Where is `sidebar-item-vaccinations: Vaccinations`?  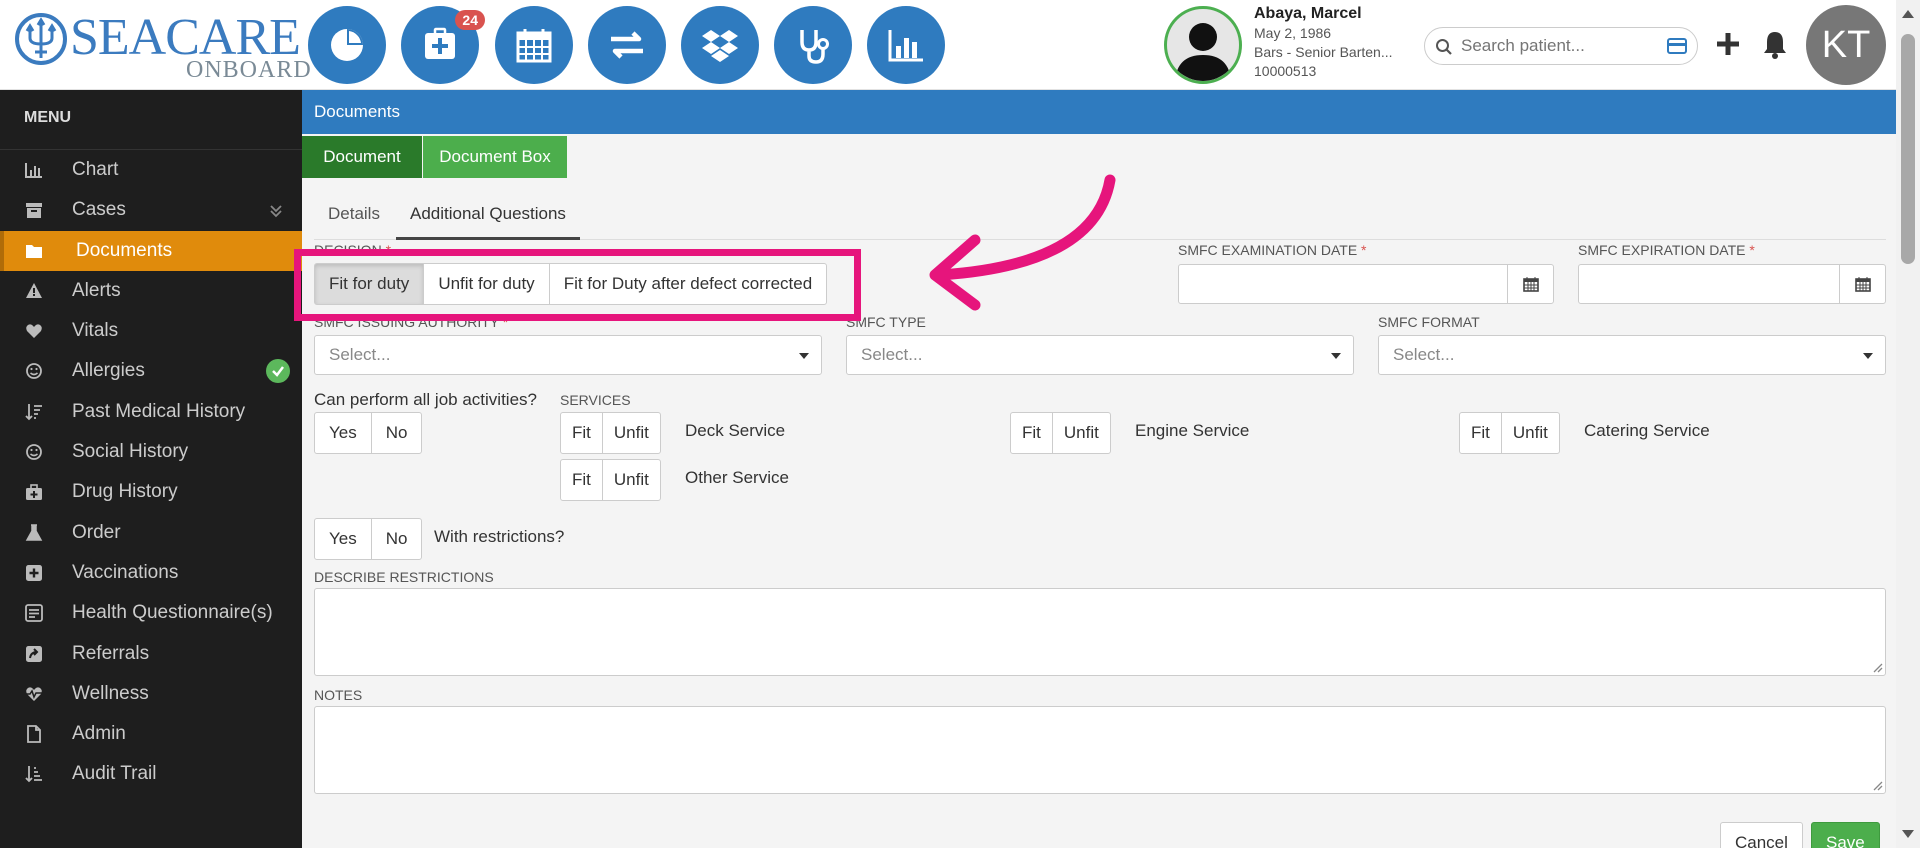
sidebar-item-vaccinations: Vaccinations is located at coordinates (151, 573).